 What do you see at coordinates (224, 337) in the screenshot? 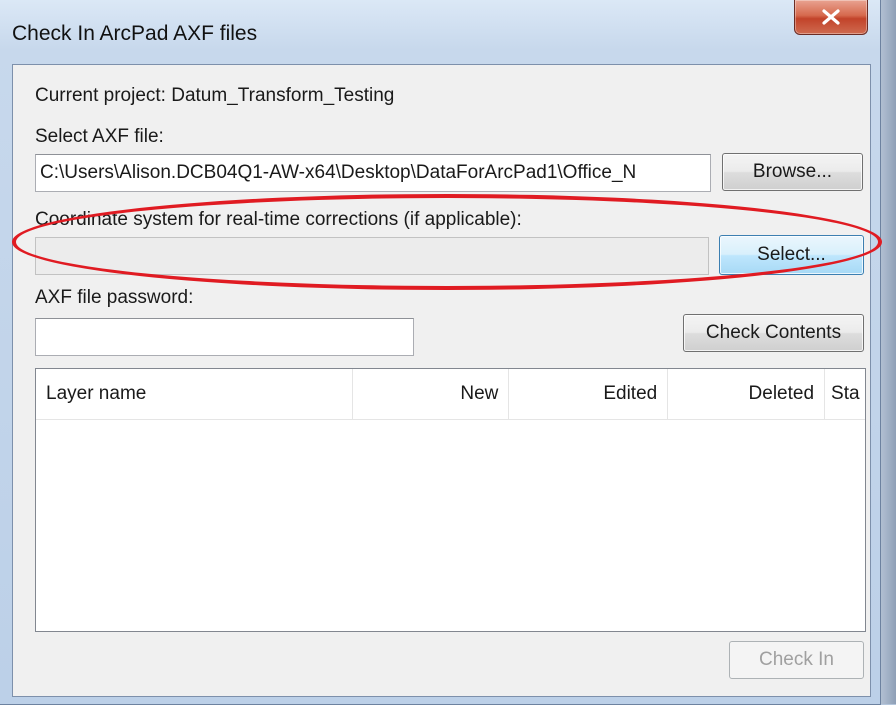
I see `password-input` at bounding box center [224, 337].